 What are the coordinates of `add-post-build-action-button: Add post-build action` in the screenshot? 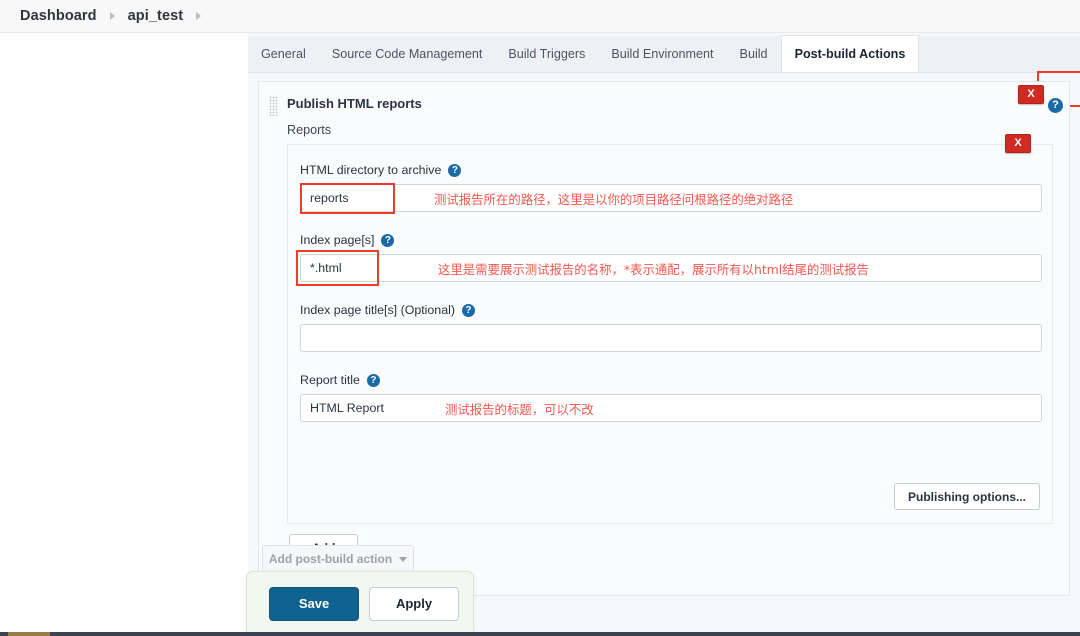 It's located at (338, 559).